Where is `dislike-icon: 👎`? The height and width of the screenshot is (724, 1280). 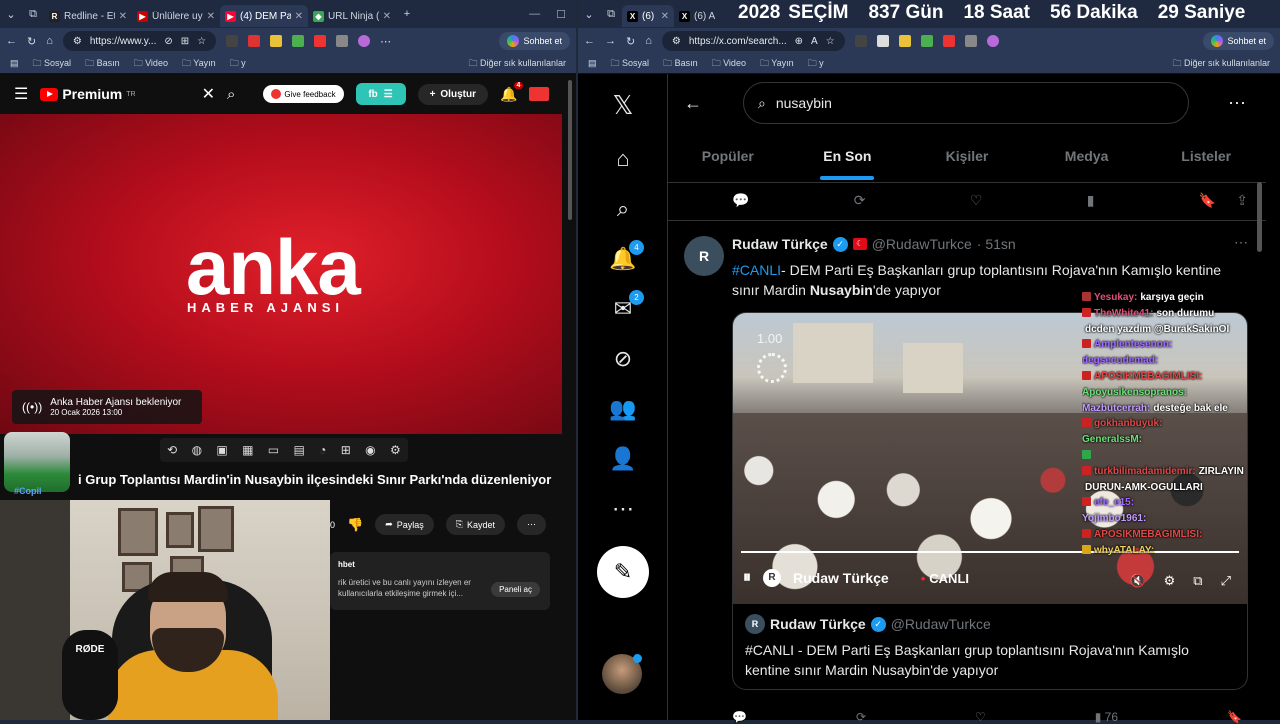 dislike-icon: 👎 is located at coordinates (355, 525).